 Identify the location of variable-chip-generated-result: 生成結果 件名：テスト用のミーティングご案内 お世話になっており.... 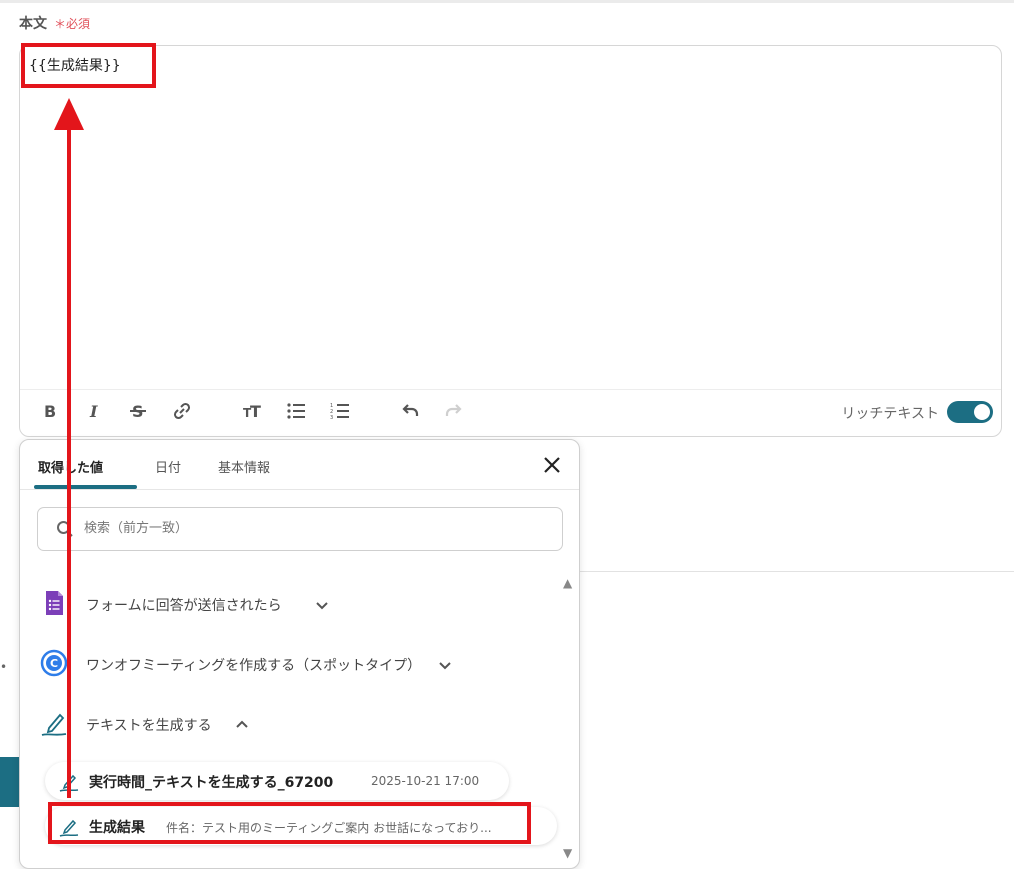
(301, 826).